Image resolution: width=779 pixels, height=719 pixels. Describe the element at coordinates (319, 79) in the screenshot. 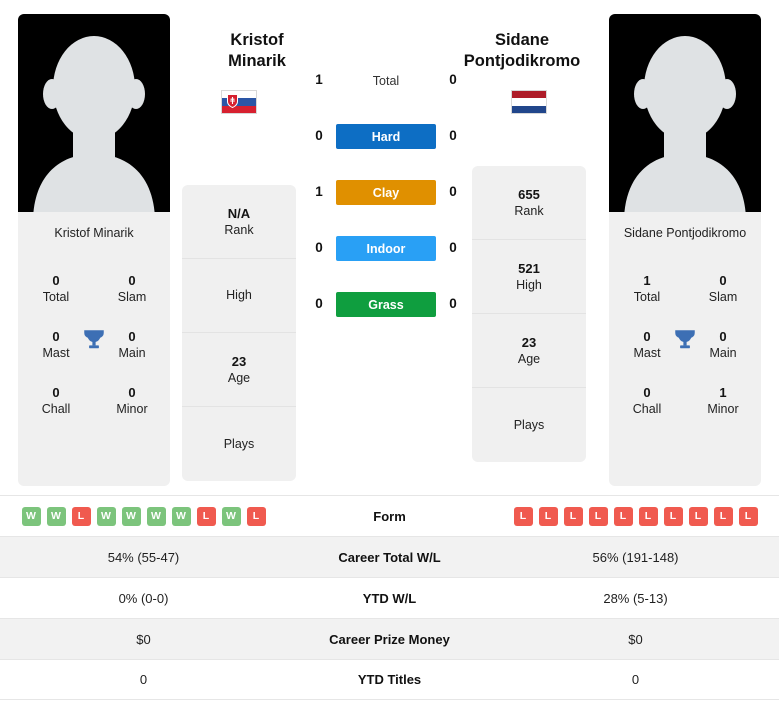

I see `surface-total-left-score: 1` at that location.